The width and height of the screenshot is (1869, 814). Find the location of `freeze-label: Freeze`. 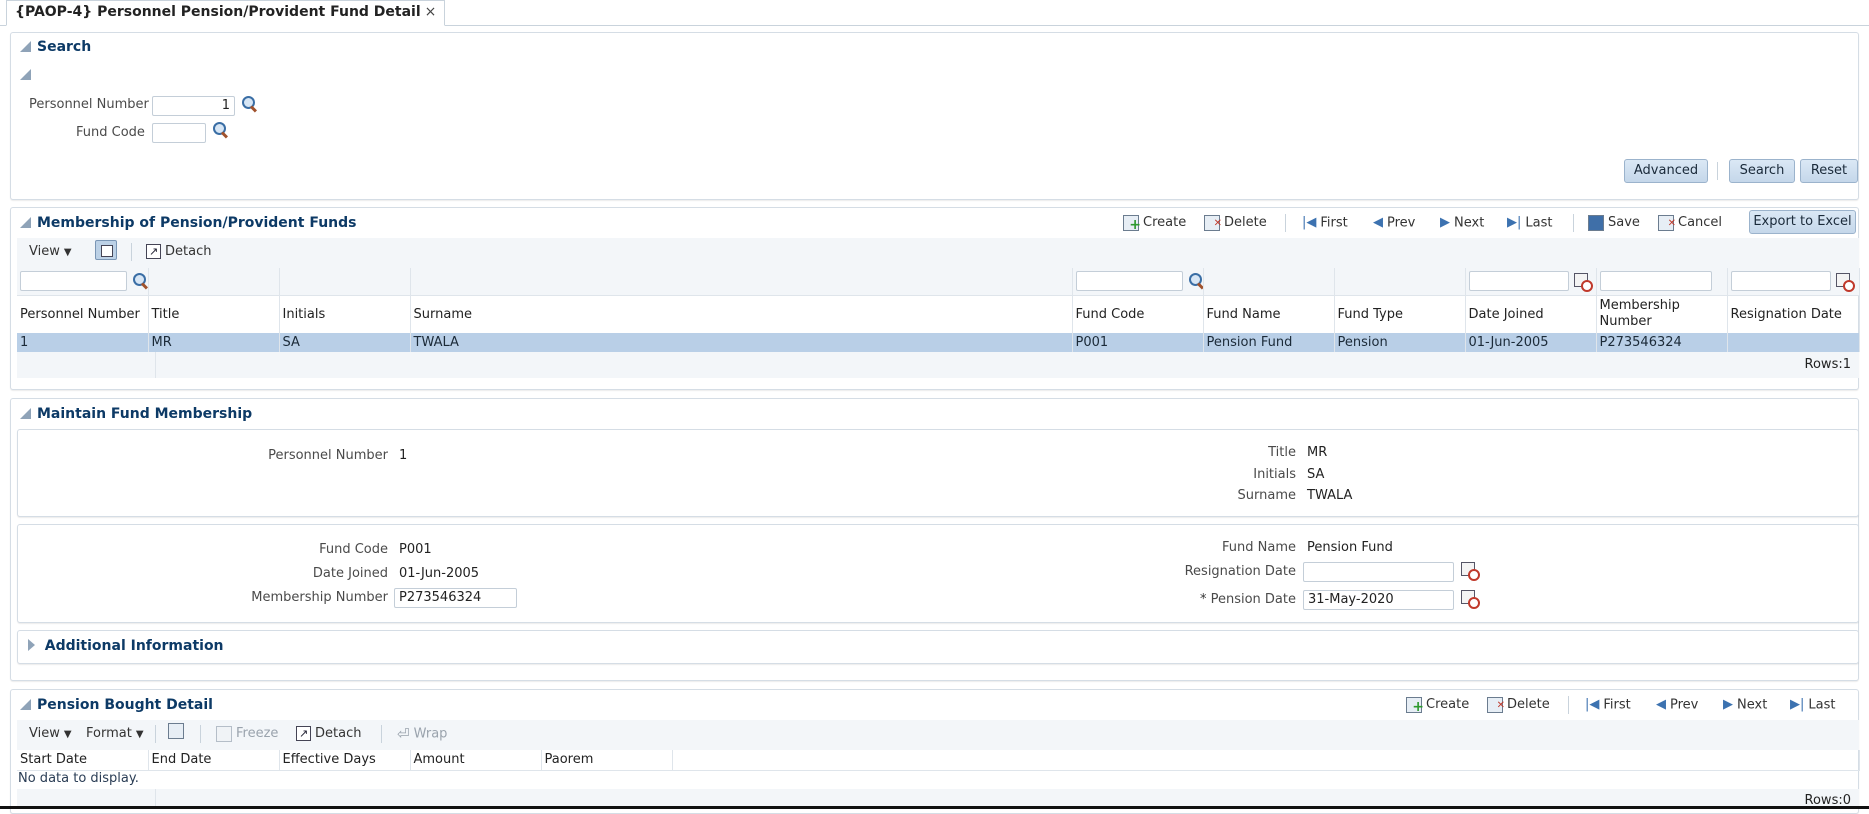

freeze-label: Freeze is located at coordinates (257, 733).